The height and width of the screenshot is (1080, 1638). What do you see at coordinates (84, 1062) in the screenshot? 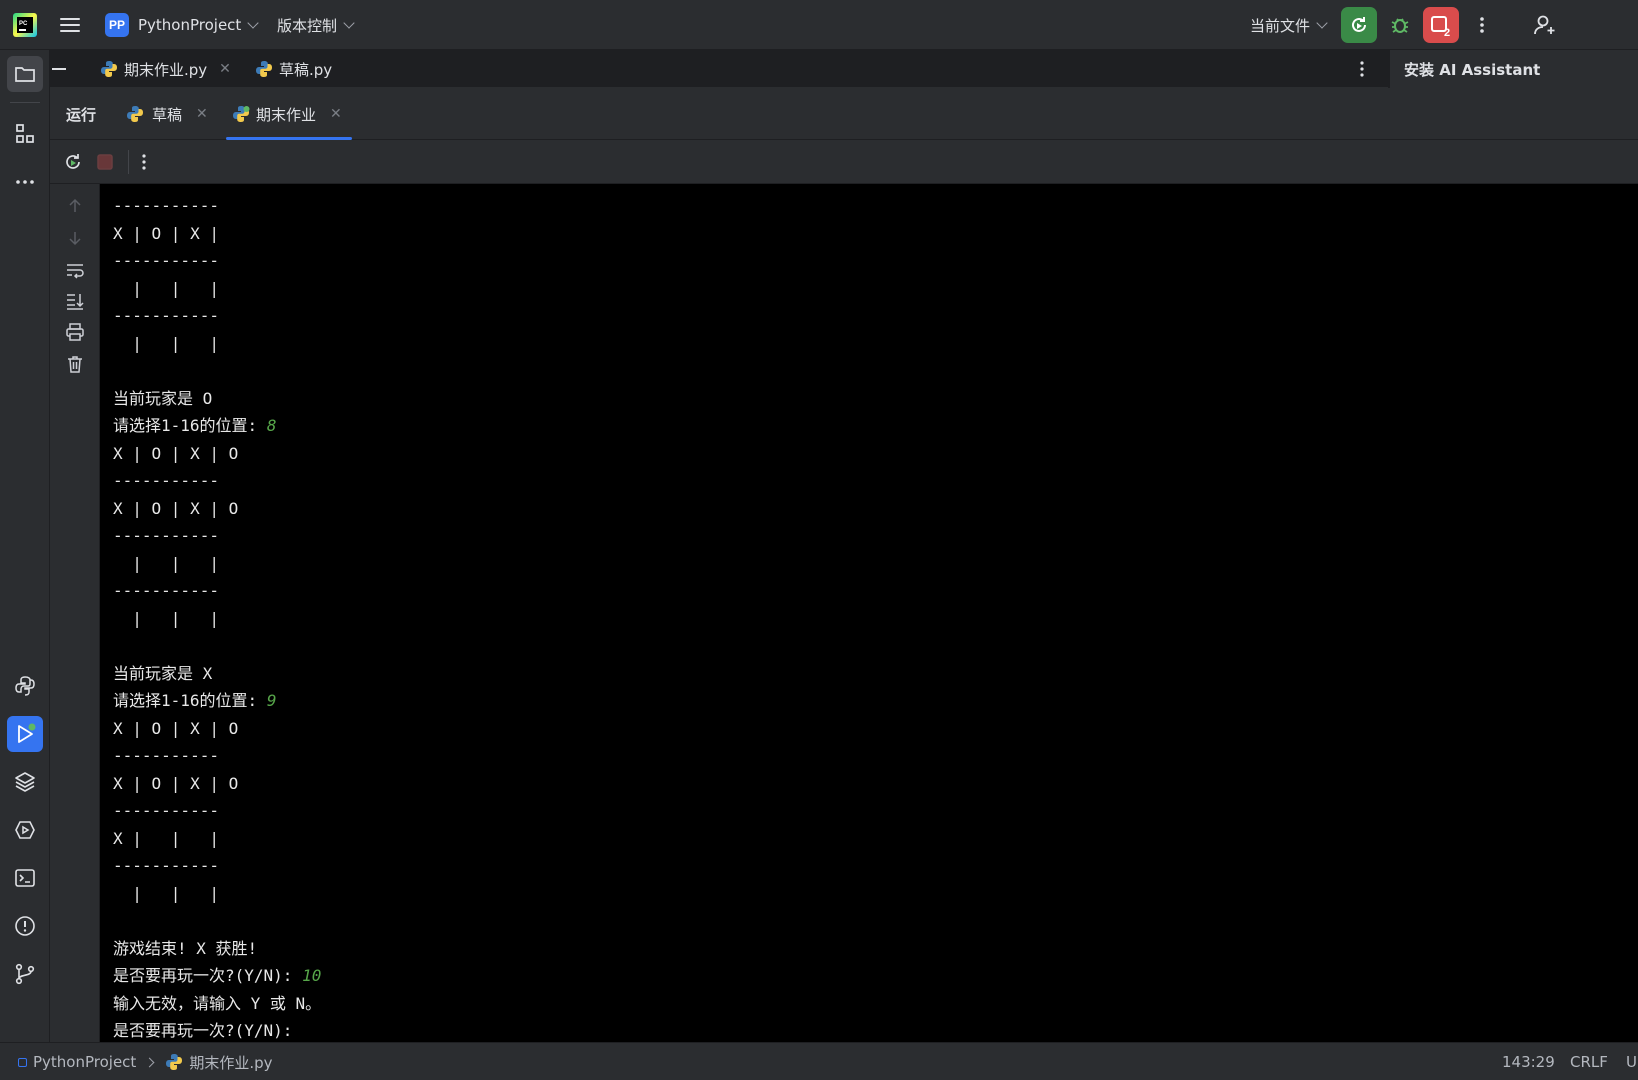
I see `breadcrumb-project: PythonProject` at bounding box center [84, 1062].